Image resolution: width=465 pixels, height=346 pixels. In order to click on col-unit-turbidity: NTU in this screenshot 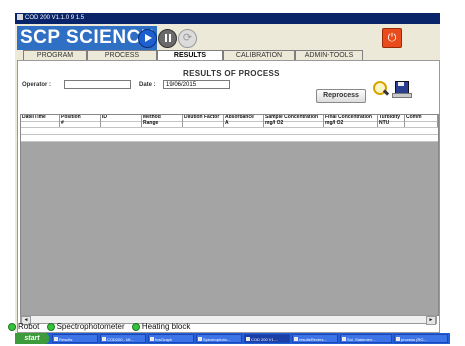, I will do `click(391, 124)`.